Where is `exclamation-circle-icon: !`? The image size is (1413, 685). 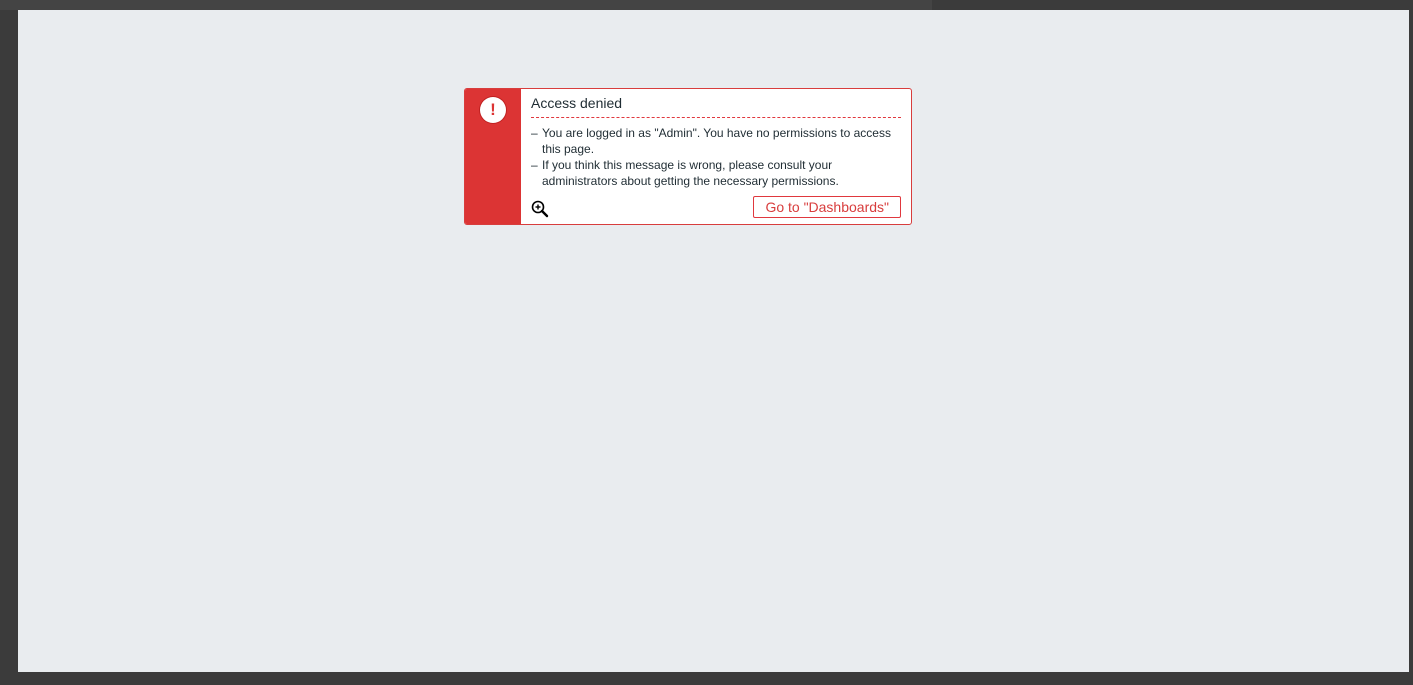
exclamation-circle-icon: ! is located at coordinates (493, 110).